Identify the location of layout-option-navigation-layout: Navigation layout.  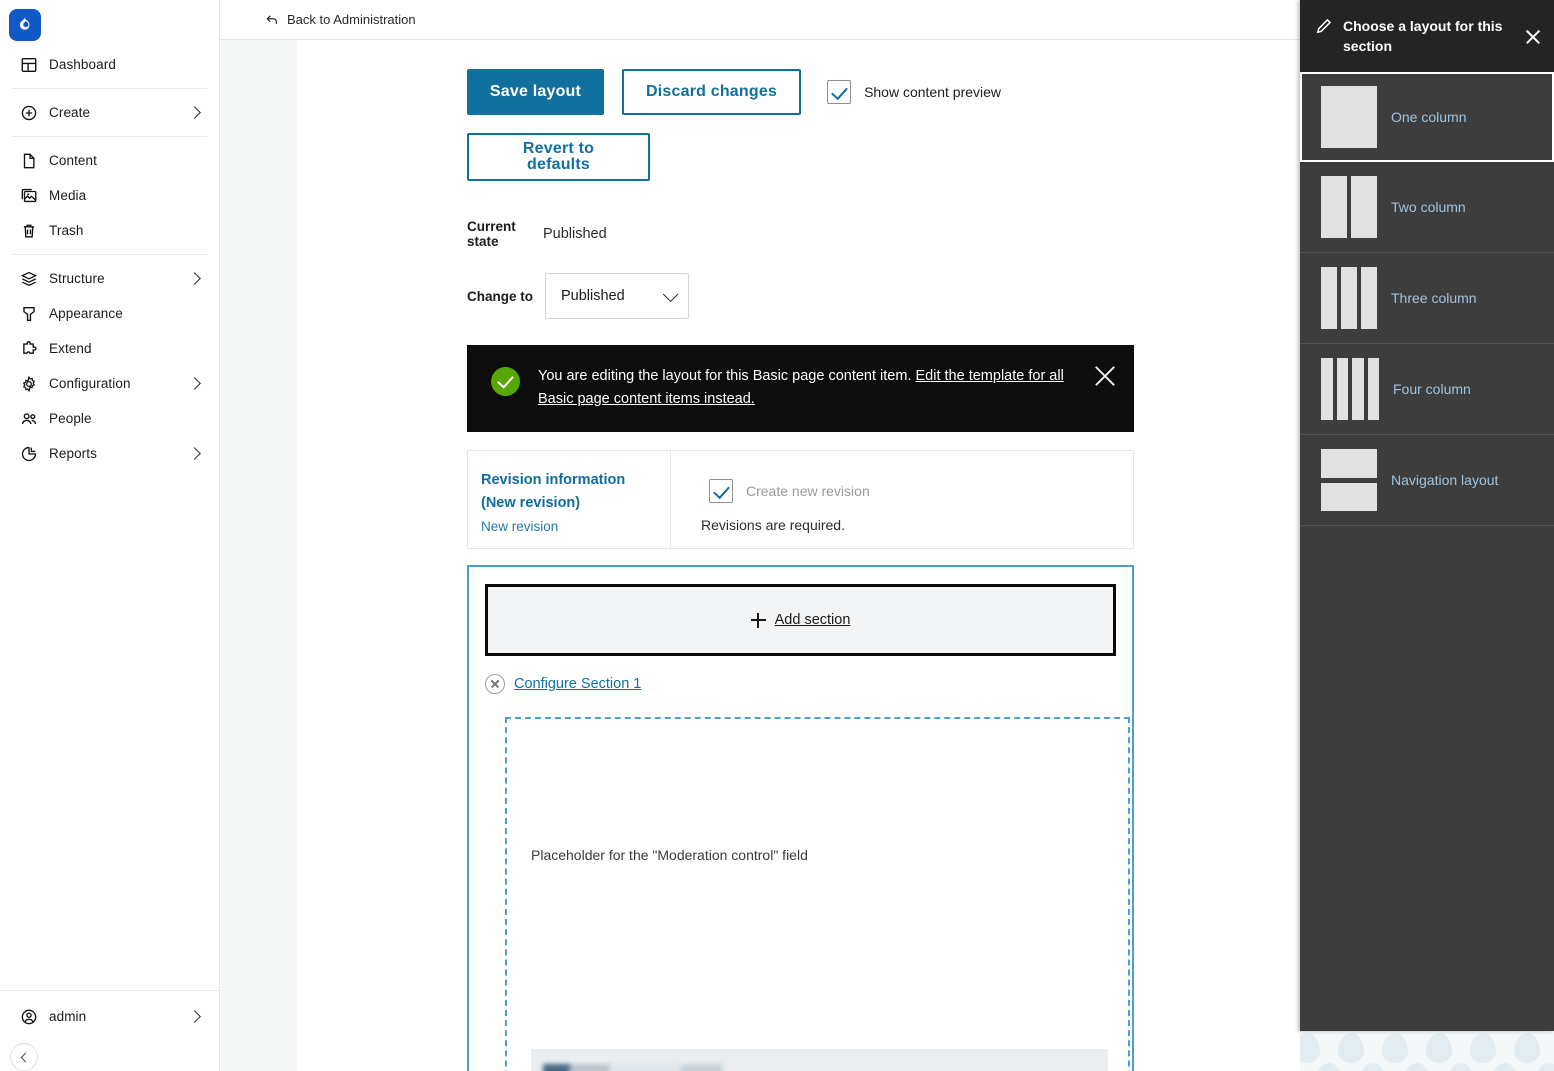
(1427, 480).